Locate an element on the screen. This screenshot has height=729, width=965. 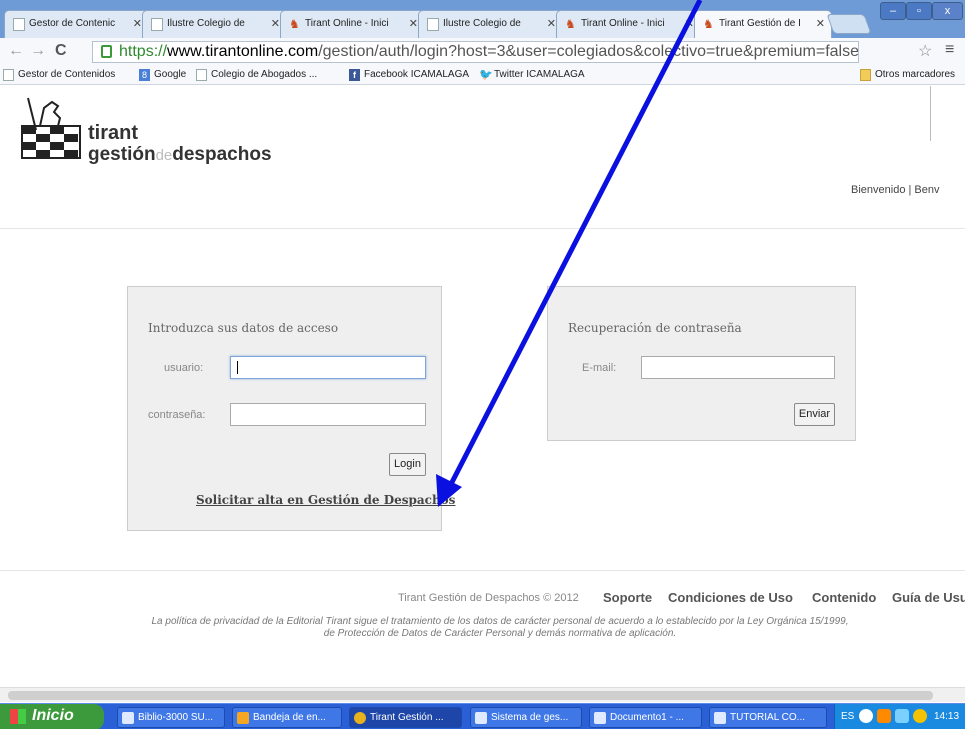
horizontal-scrollbar is located at coordinates (482, 694).